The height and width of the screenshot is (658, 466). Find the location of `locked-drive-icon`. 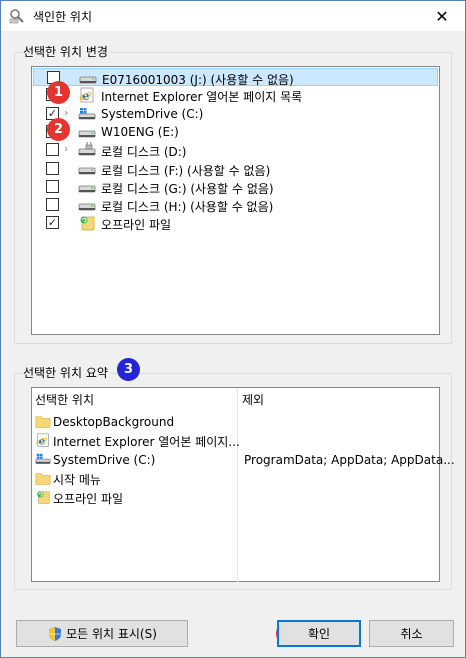

locked-drive-icon is located at coordinates (87, 149).